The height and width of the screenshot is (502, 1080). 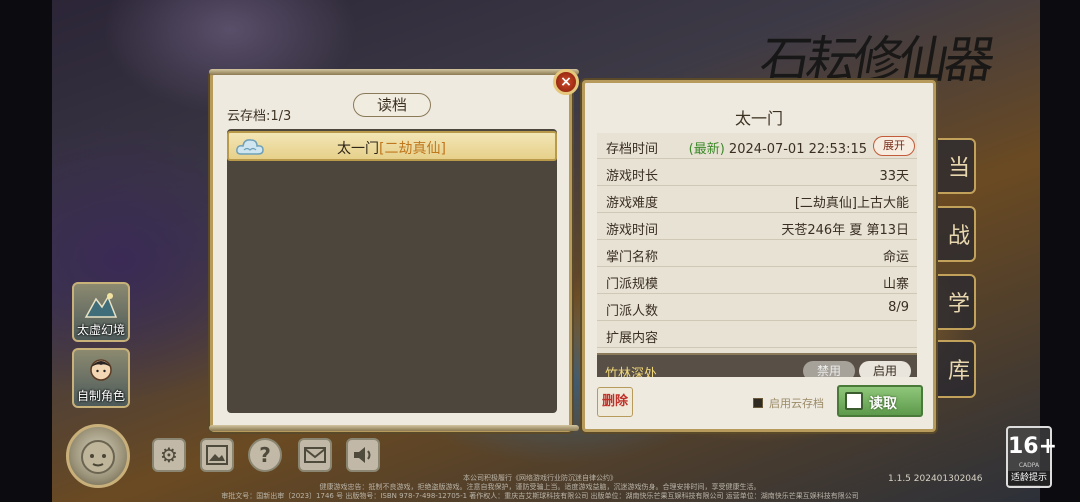 I want to click on custom-character-label: 自制角色, so click(x=100, y=396).